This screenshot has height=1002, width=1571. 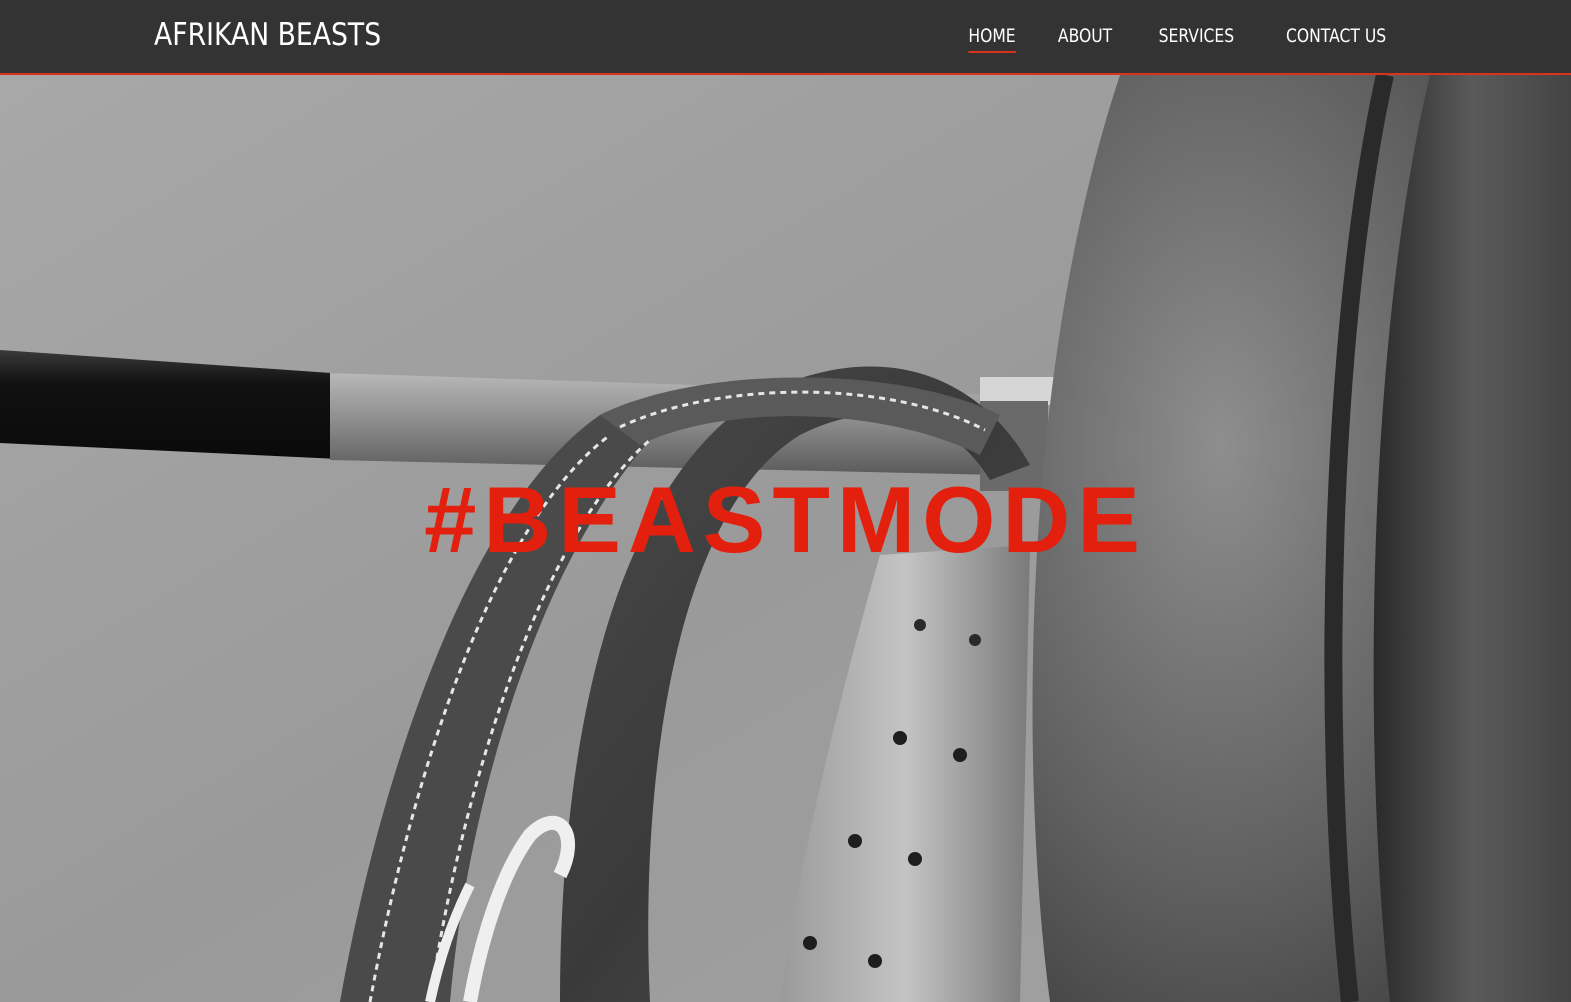 I want to click on nav-item-services: SERVICES, so click(x=1196, y=39).